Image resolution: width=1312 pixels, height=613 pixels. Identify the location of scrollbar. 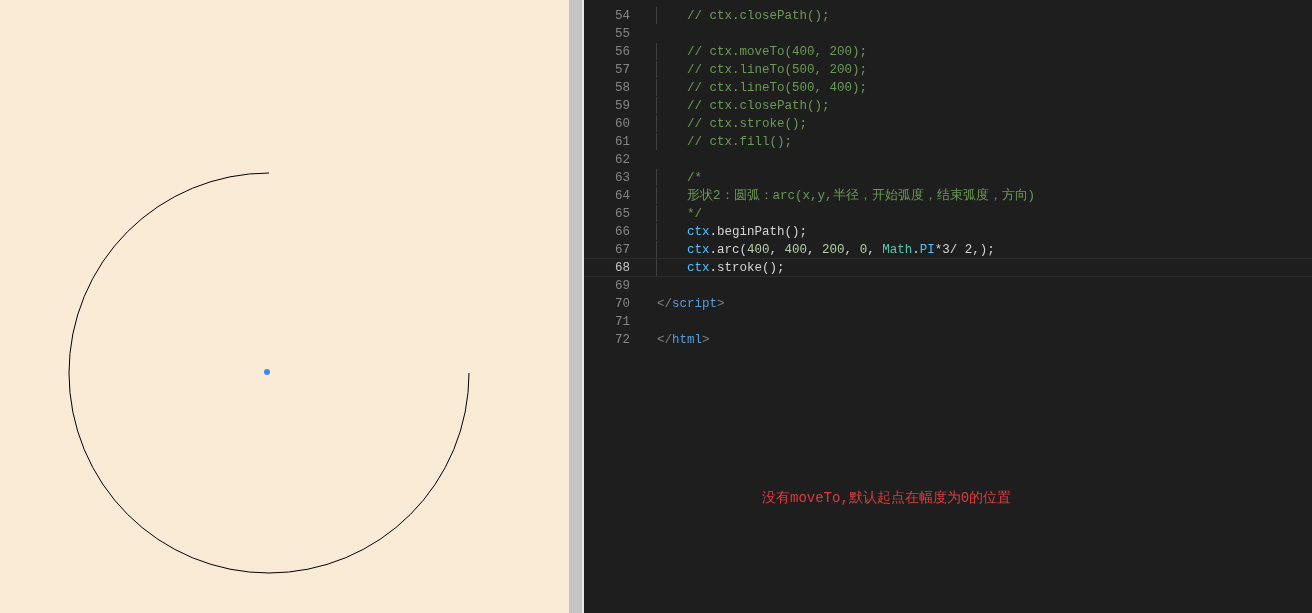
(576, 306).